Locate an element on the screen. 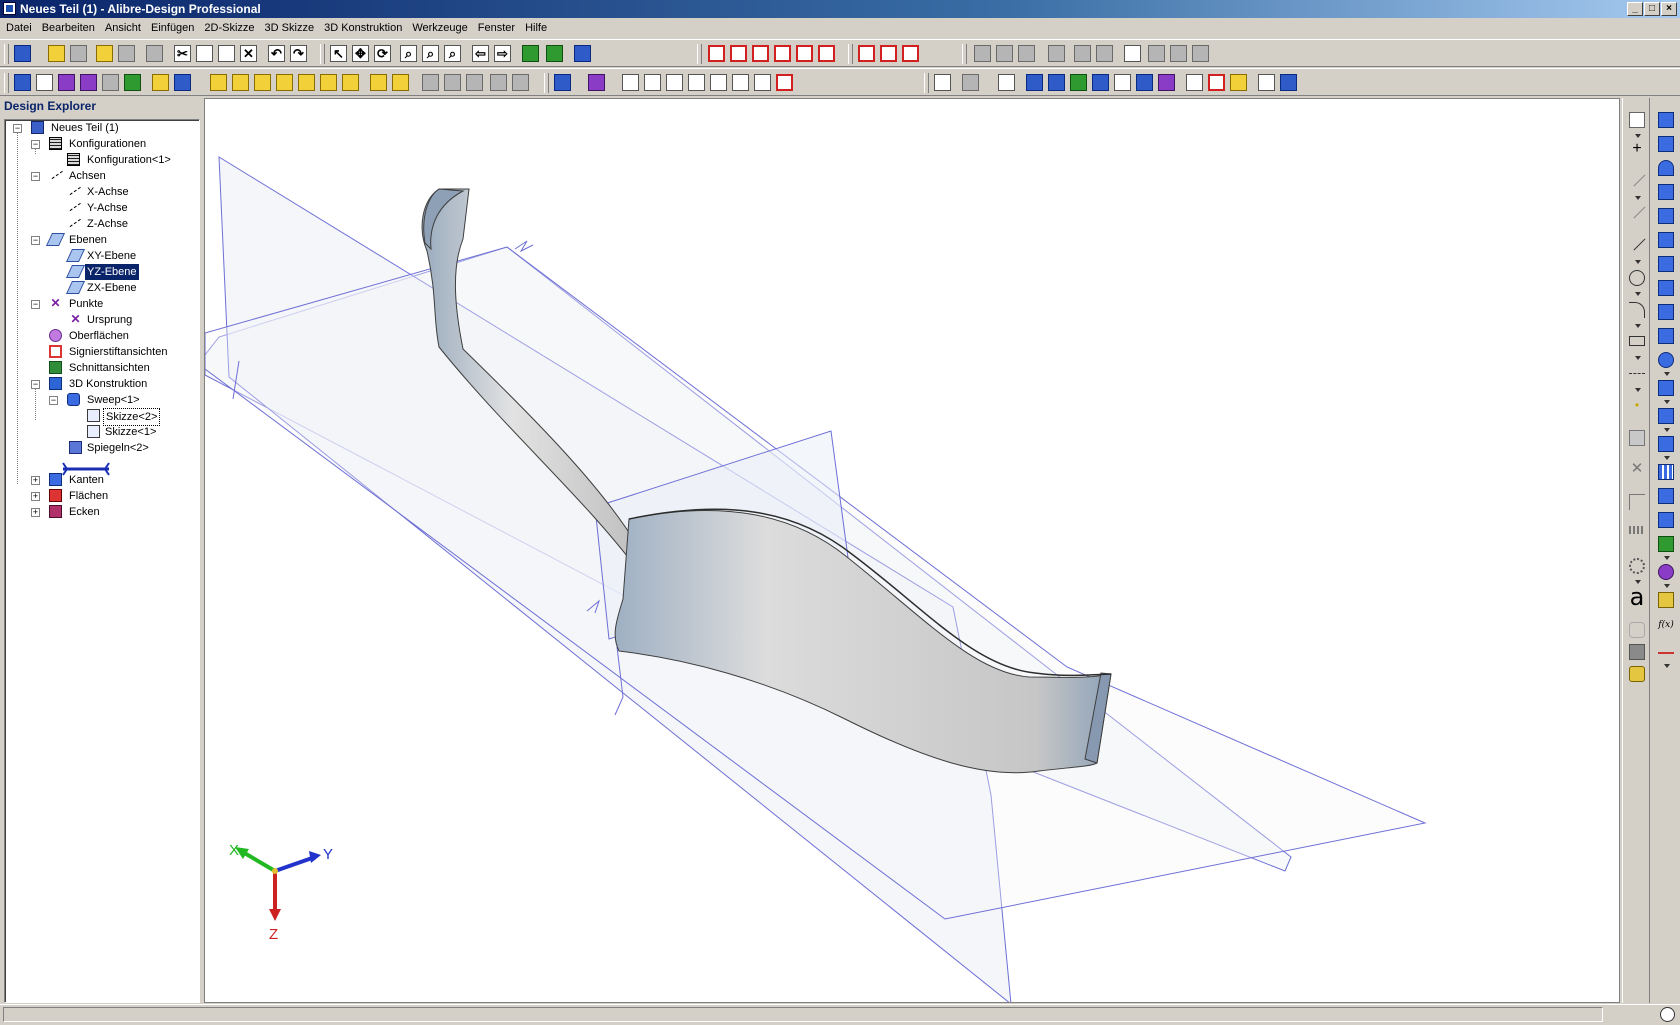 The image size is (1680, 1025). boolean-icon is located at coordinates (1666, 544).